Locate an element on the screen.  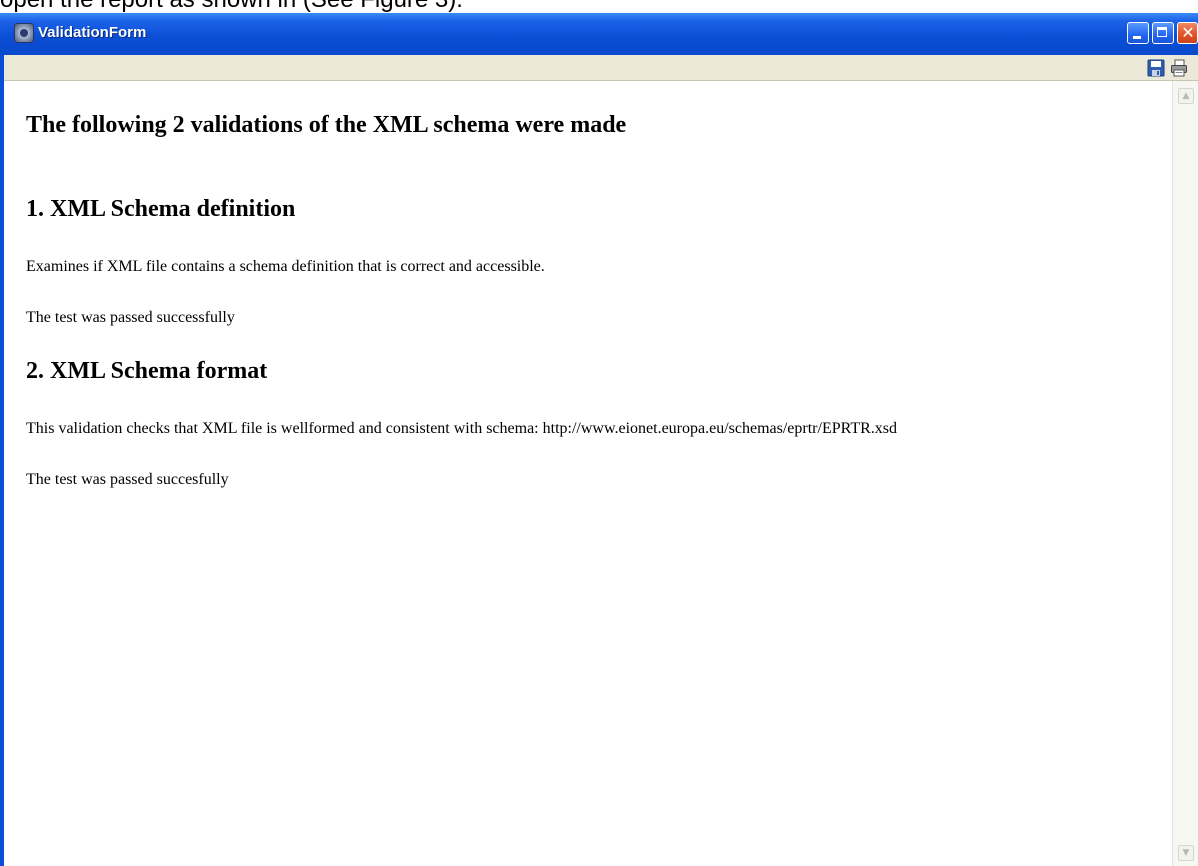
close-button: ✕ is located at coordinates (1187, 33).